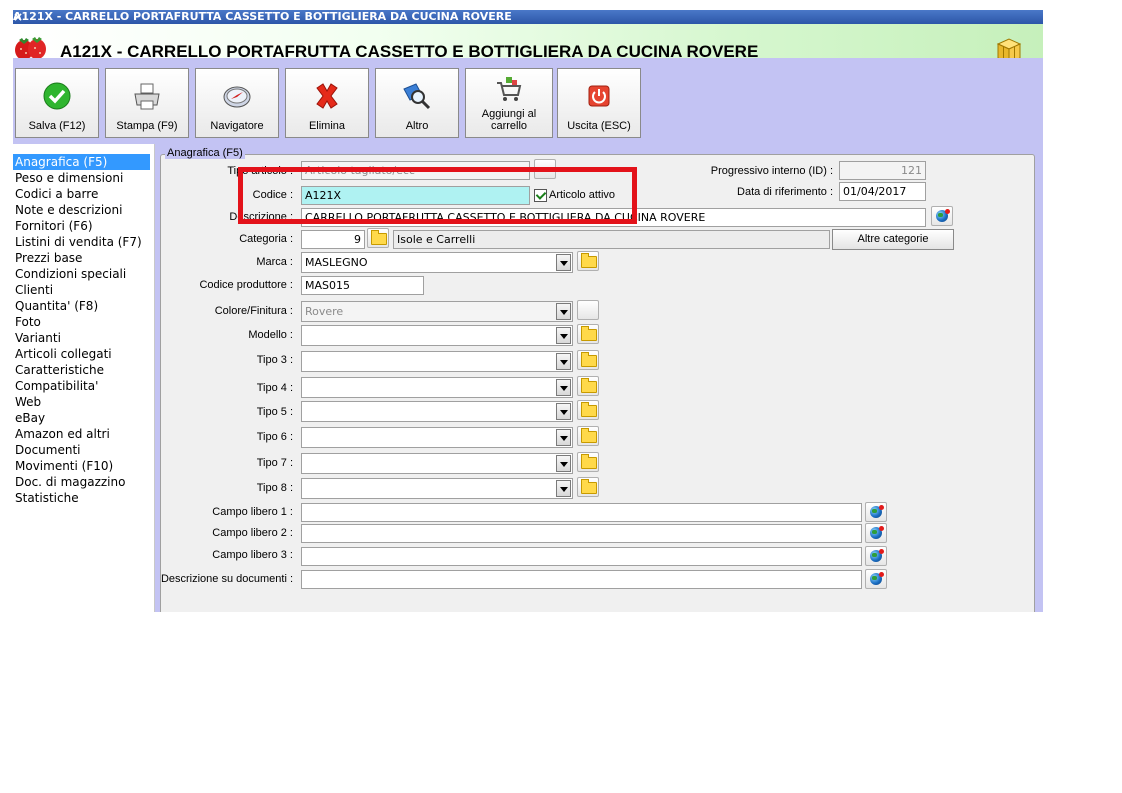 The width and height of the screenshot is (1122, 793). I want to click on save-button: Salva (F12), so click(57, 103).